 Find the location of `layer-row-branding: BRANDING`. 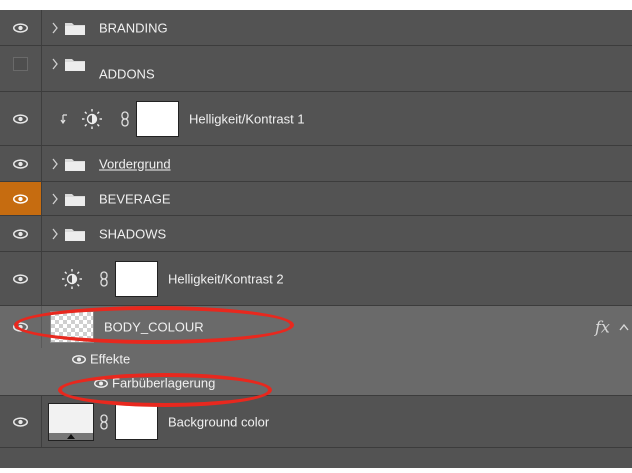

layer-row-branding: BRANDING is located at coordinates (316, 28).